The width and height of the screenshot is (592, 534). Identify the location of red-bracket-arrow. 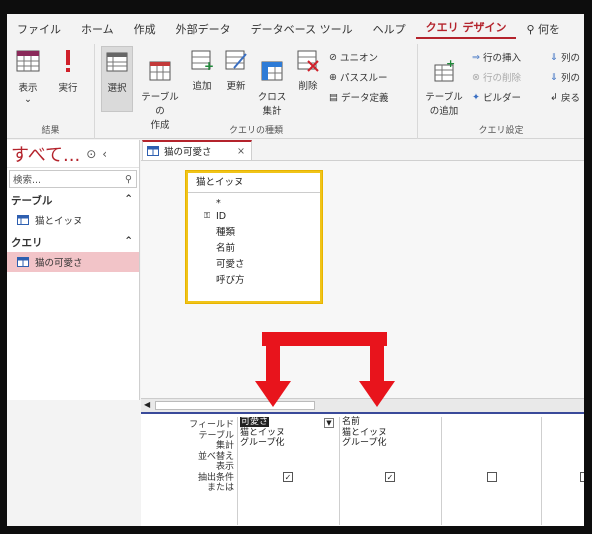
(325, 369).